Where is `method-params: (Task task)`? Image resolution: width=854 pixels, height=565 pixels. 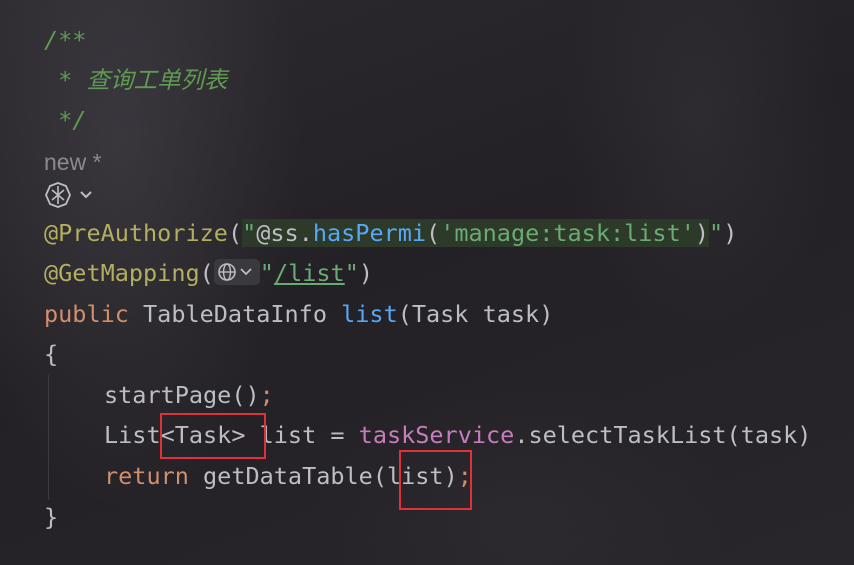 method-params: (Task task) is located at coordinates (475, 314).